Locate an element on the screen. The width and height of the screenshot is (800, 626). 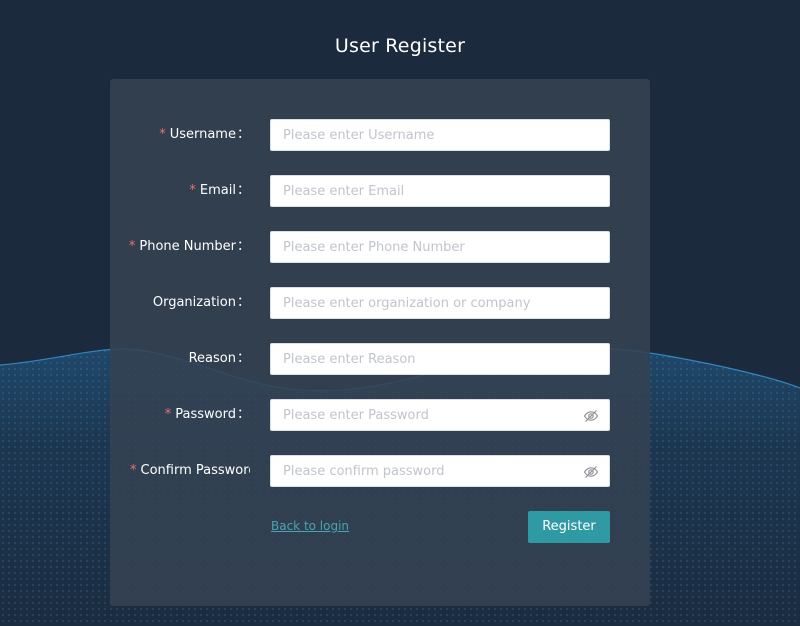
password-input is located at coordinates (427, 415).